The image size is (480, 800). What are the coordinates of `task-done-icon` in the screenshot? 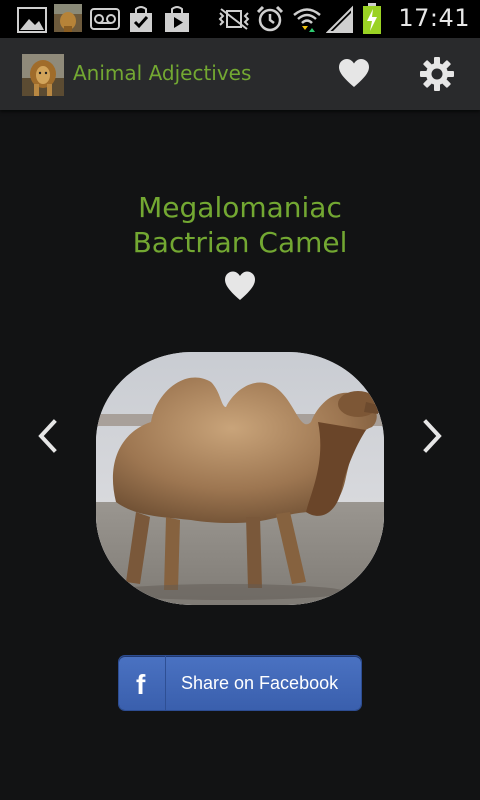 It's located at (141, 19).